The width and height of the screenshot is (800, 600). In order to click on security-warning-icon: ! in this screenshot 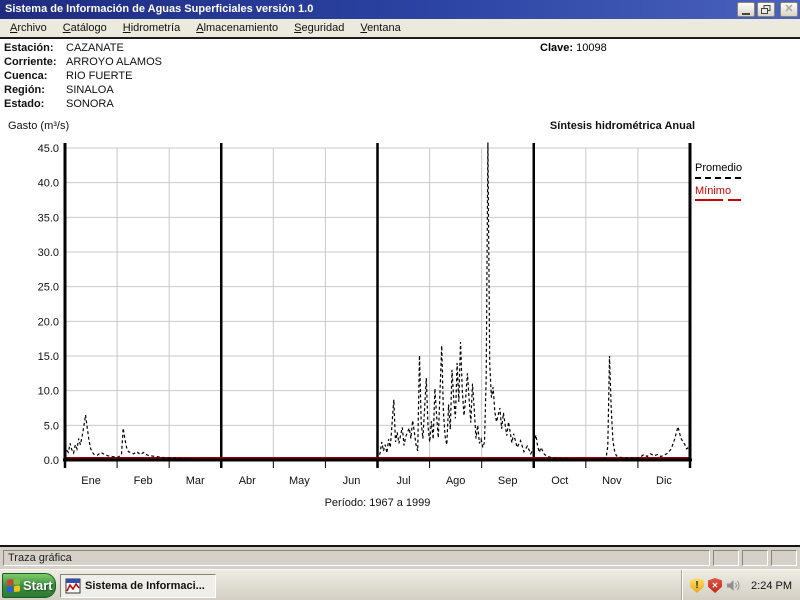, I will do `click(697, 585)`.